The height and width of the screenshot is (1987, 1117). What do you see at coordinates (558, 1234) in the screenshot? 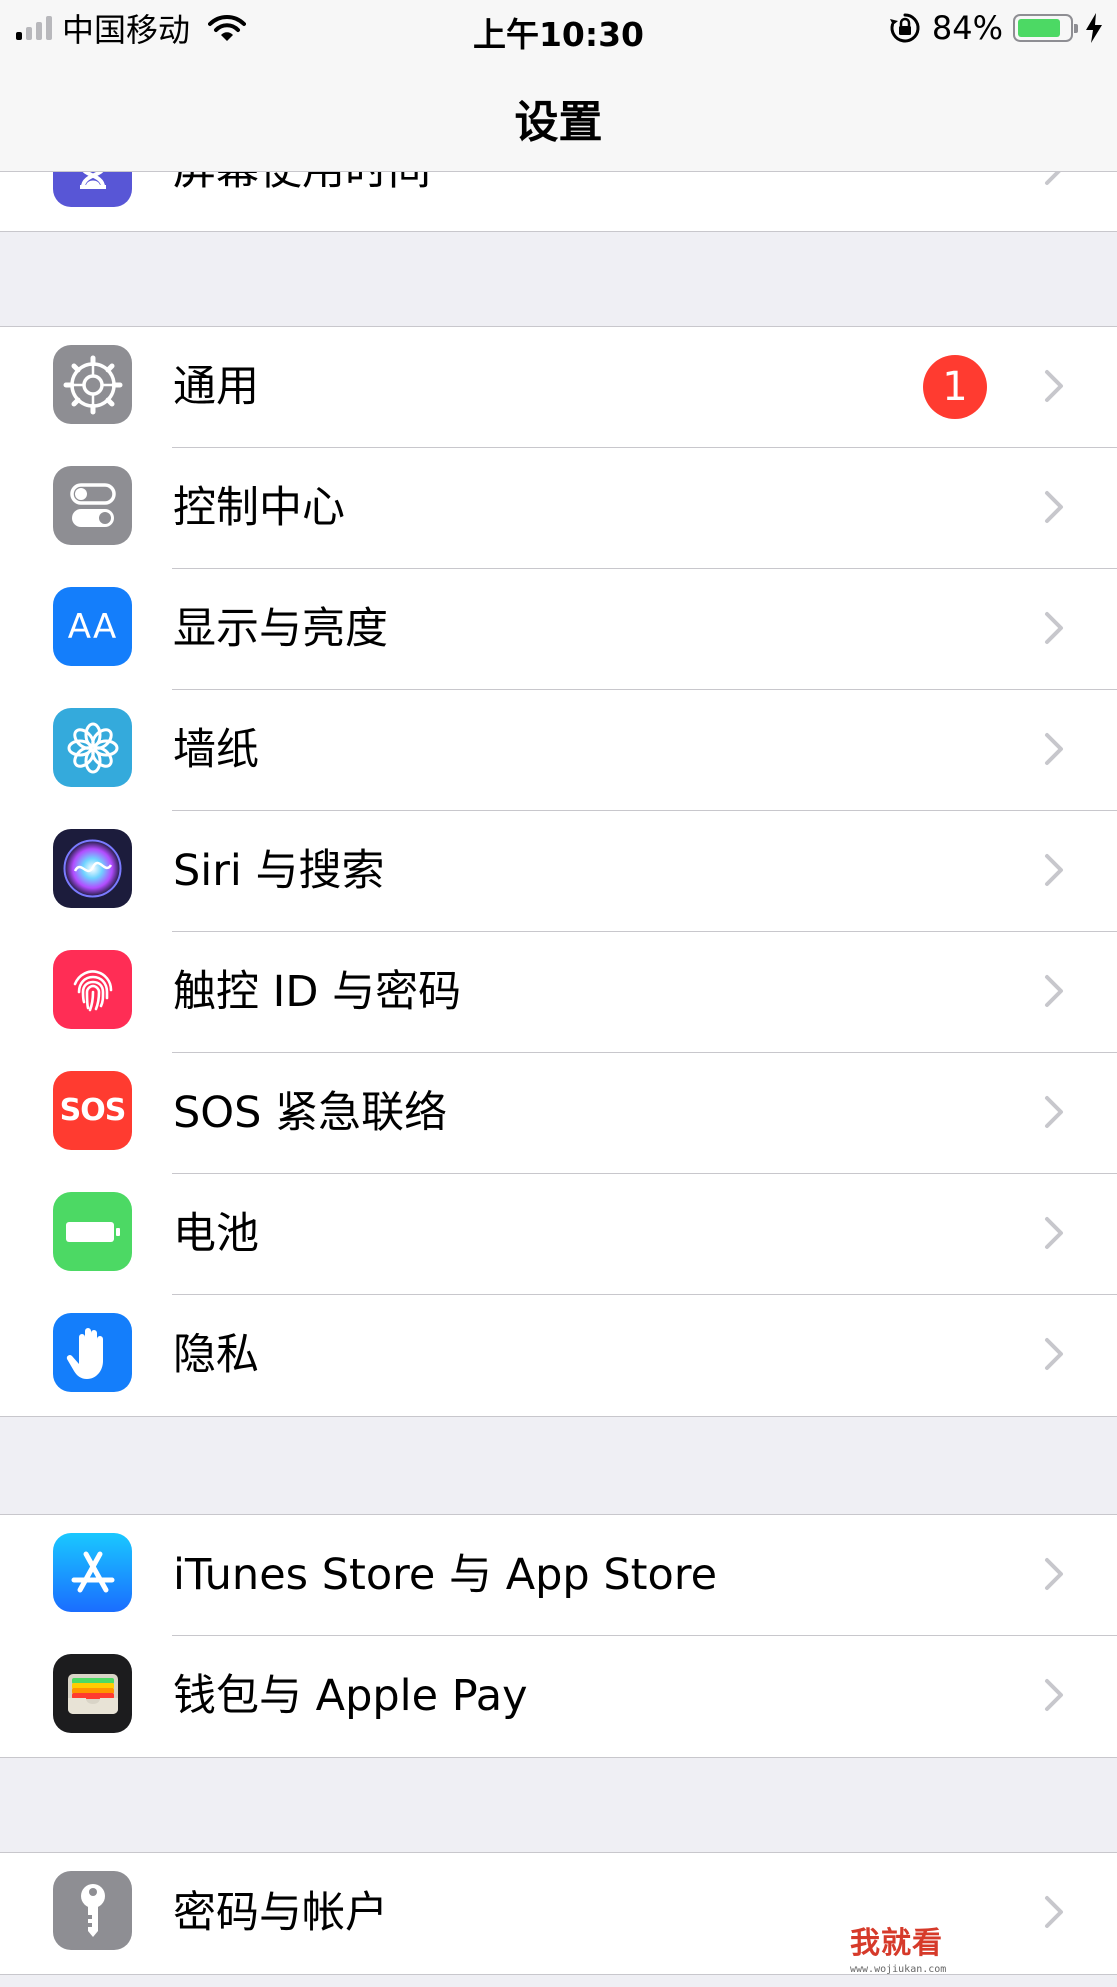
I see `settings-row-battery: 电池` at bounding box center [558, 1234].